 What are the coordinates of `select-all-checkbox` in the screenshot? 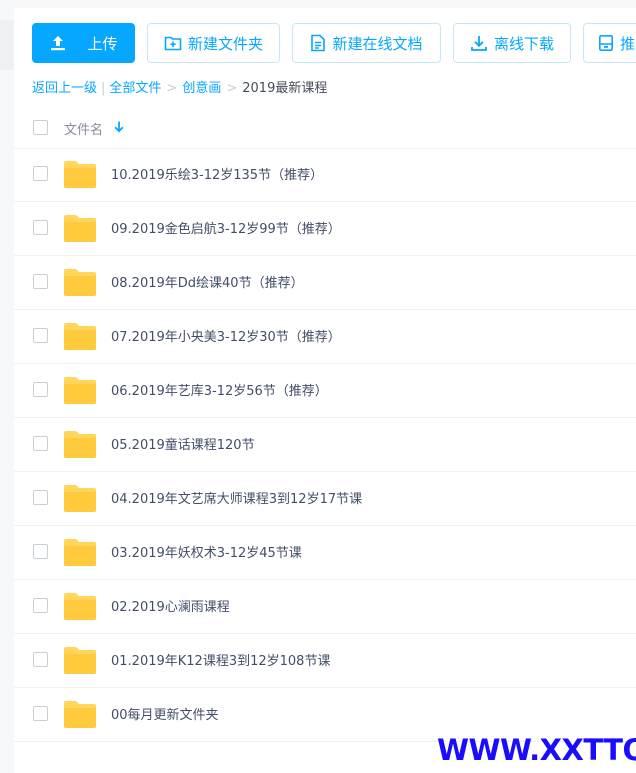 It's located at (40, 127).